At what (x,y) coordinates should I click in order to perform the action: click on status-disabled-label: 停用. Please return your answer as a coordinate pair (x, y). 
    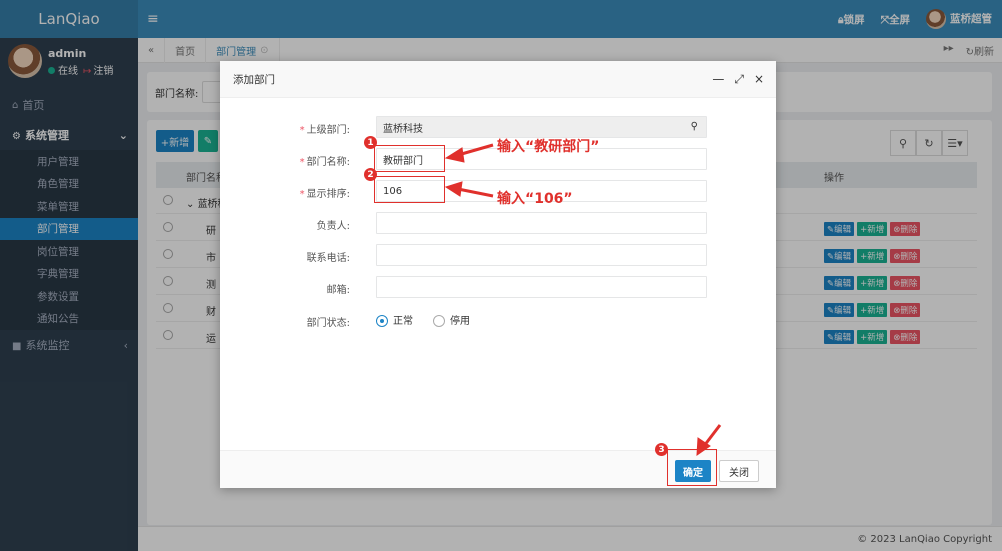
    Looking at the image, I should click on (460, 321).